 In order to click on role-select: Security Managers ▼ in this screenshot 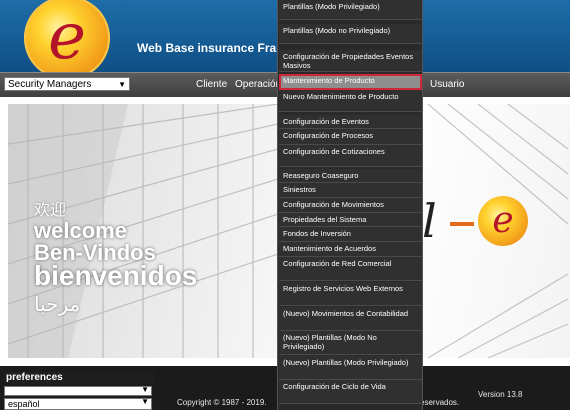, I will do `click(67, 84)`.